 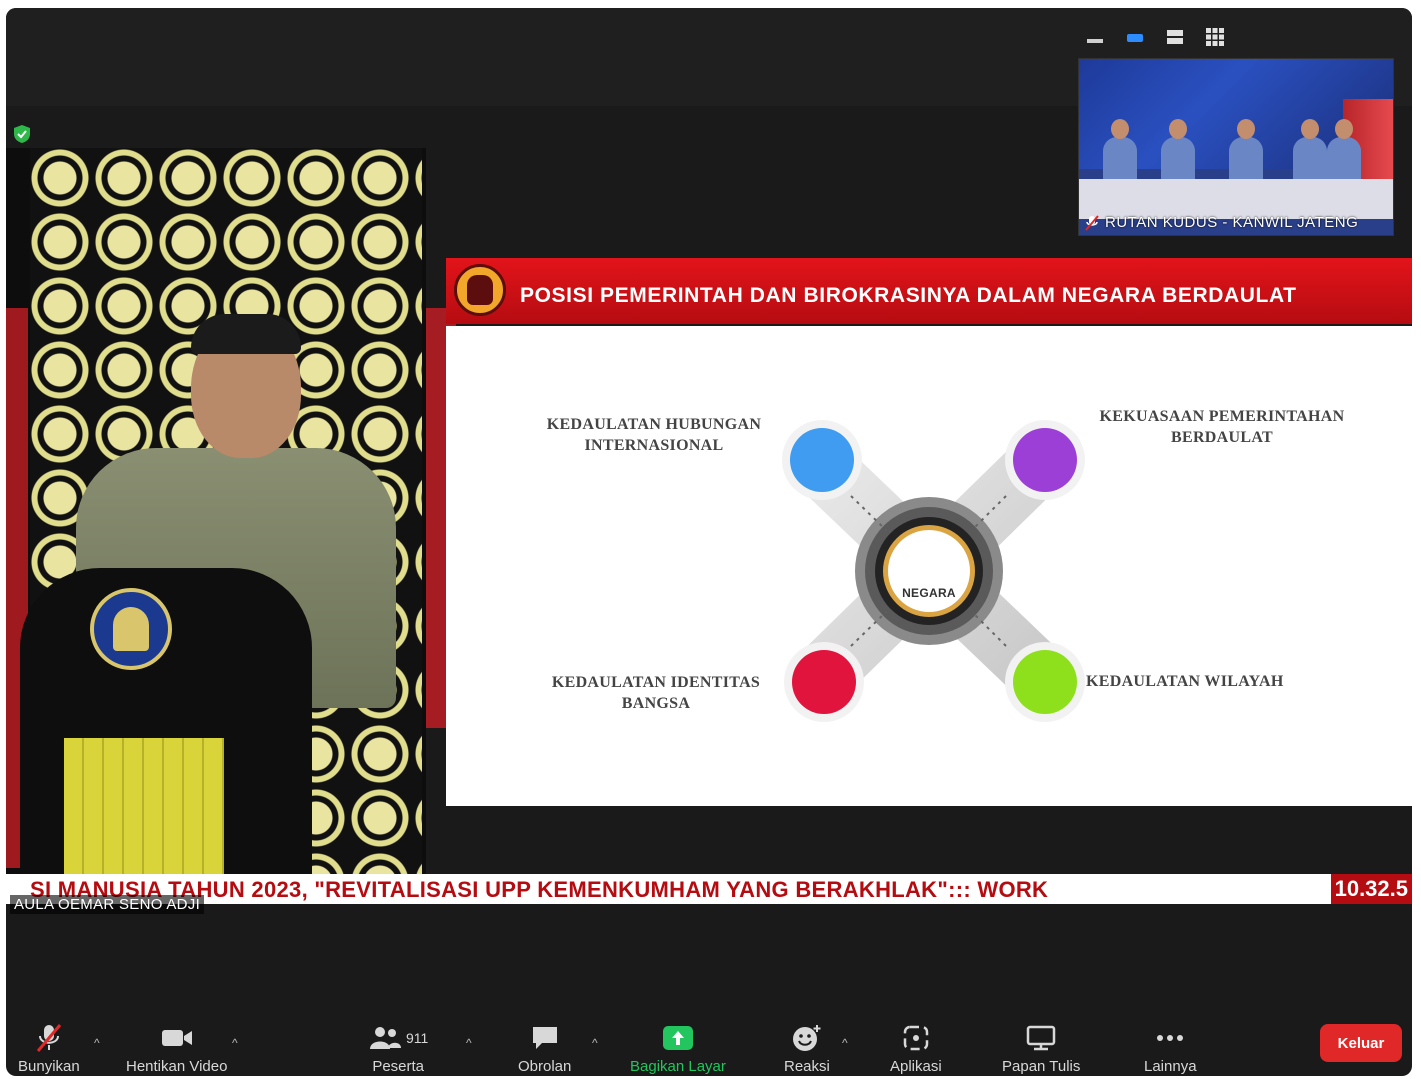 What do you see at coordinates (144, 808) in the screenshot?
I see `podium-front-panel` at bounding box center [144, 808].